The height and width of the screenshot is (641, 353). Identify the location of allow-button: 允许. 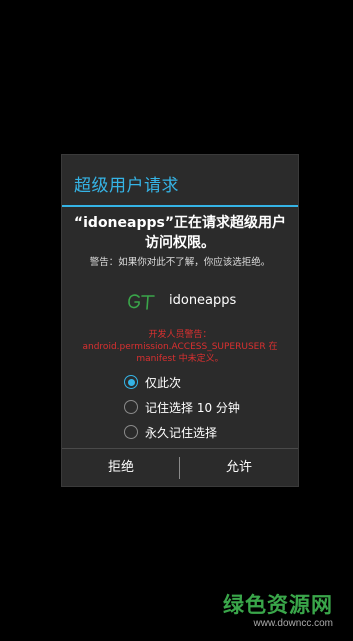
(239, 468).